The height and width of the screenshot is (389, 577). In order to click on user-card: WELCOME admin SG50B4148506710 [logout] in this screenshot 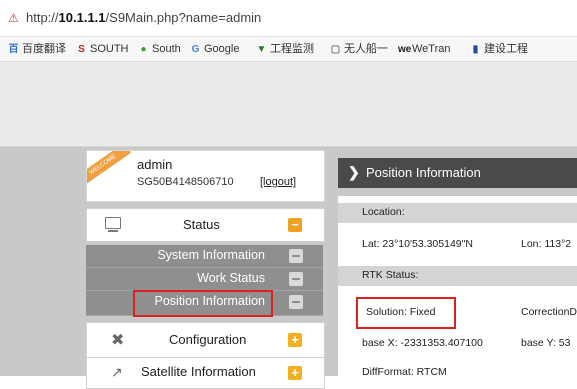, I will do `click(205, 176)`.